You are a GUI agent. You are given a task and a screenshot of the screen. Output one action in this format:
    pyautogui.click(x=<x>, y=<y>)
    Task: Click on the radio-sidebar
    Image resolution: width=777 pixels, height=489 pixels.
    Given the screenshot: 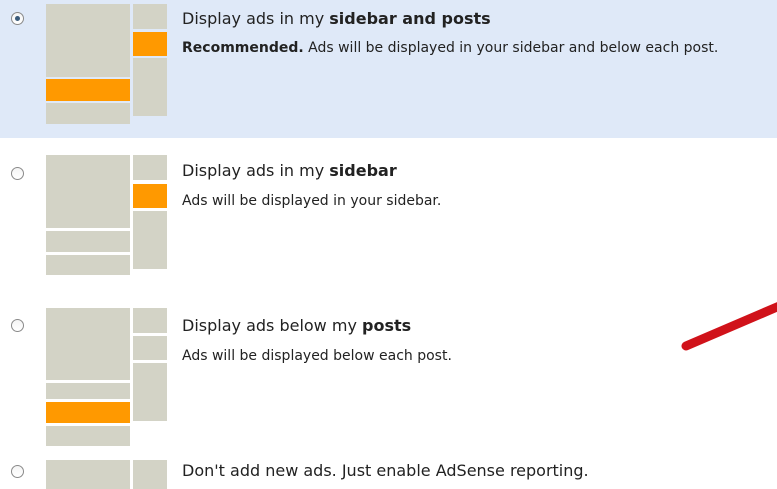 What is the action you would take?
    pyautogui.click(x=17, y=173)
    